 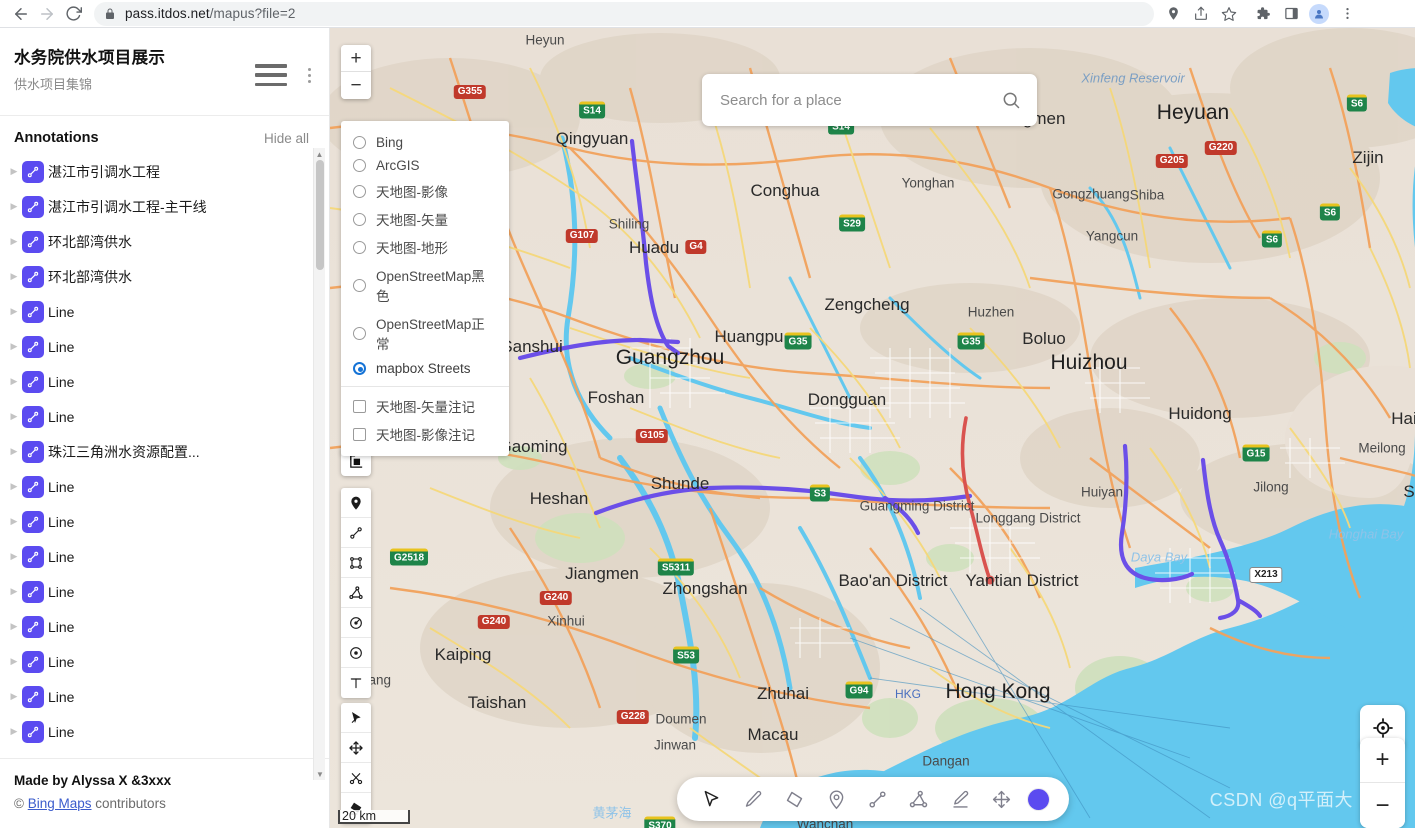 I want to click on draw-tool-rail, so click(x=356, y=593).